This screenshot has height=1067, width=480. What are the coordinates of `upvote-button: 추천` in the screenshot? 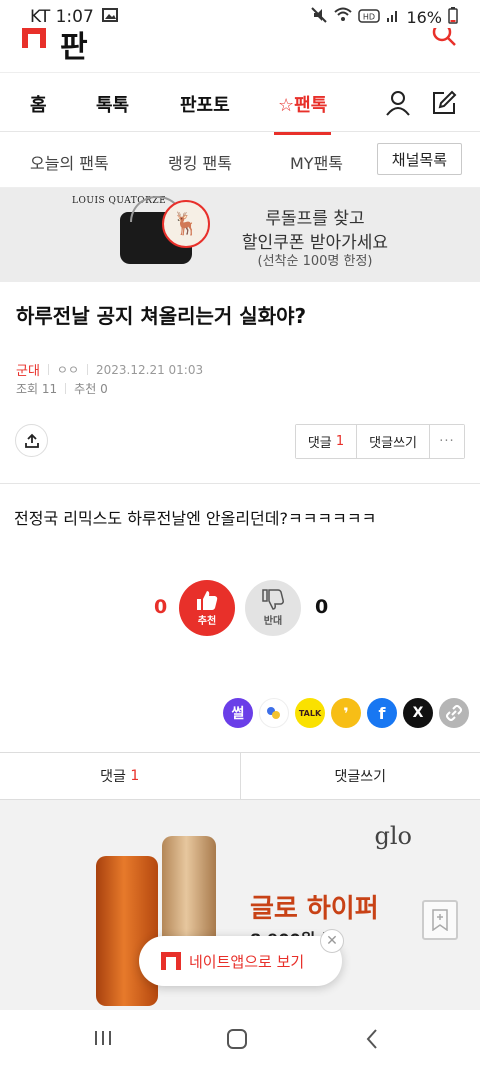 It's located at (207, 608).